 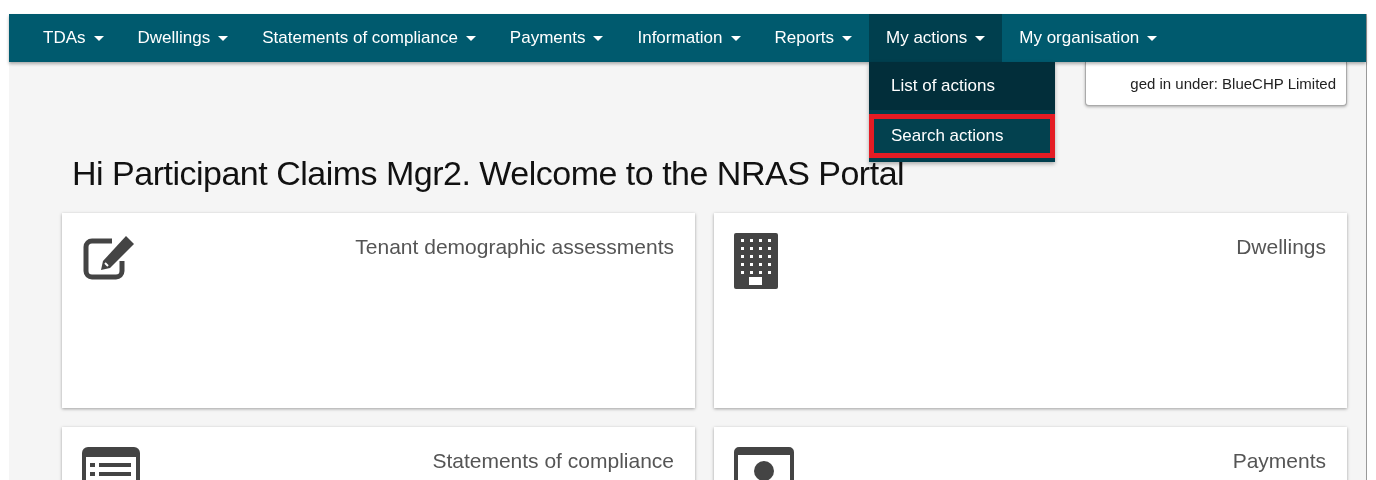 I want to click on dashboard-card: Statements of compliance, so click(x=378, y=453).